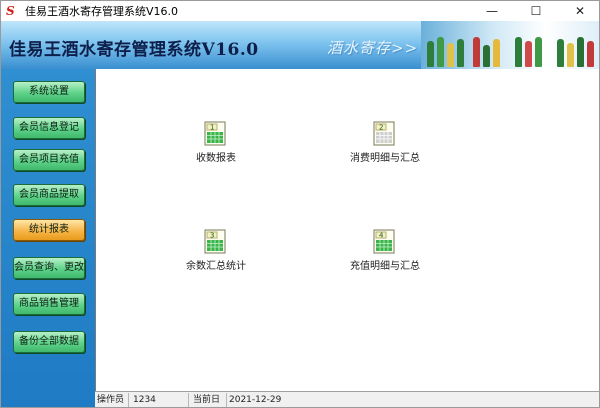  What do you see at coordinates (49, 342) in the screenshot?
I see `nav-backup-data-button: 备份全部数据` at bounding box center [49, 342].